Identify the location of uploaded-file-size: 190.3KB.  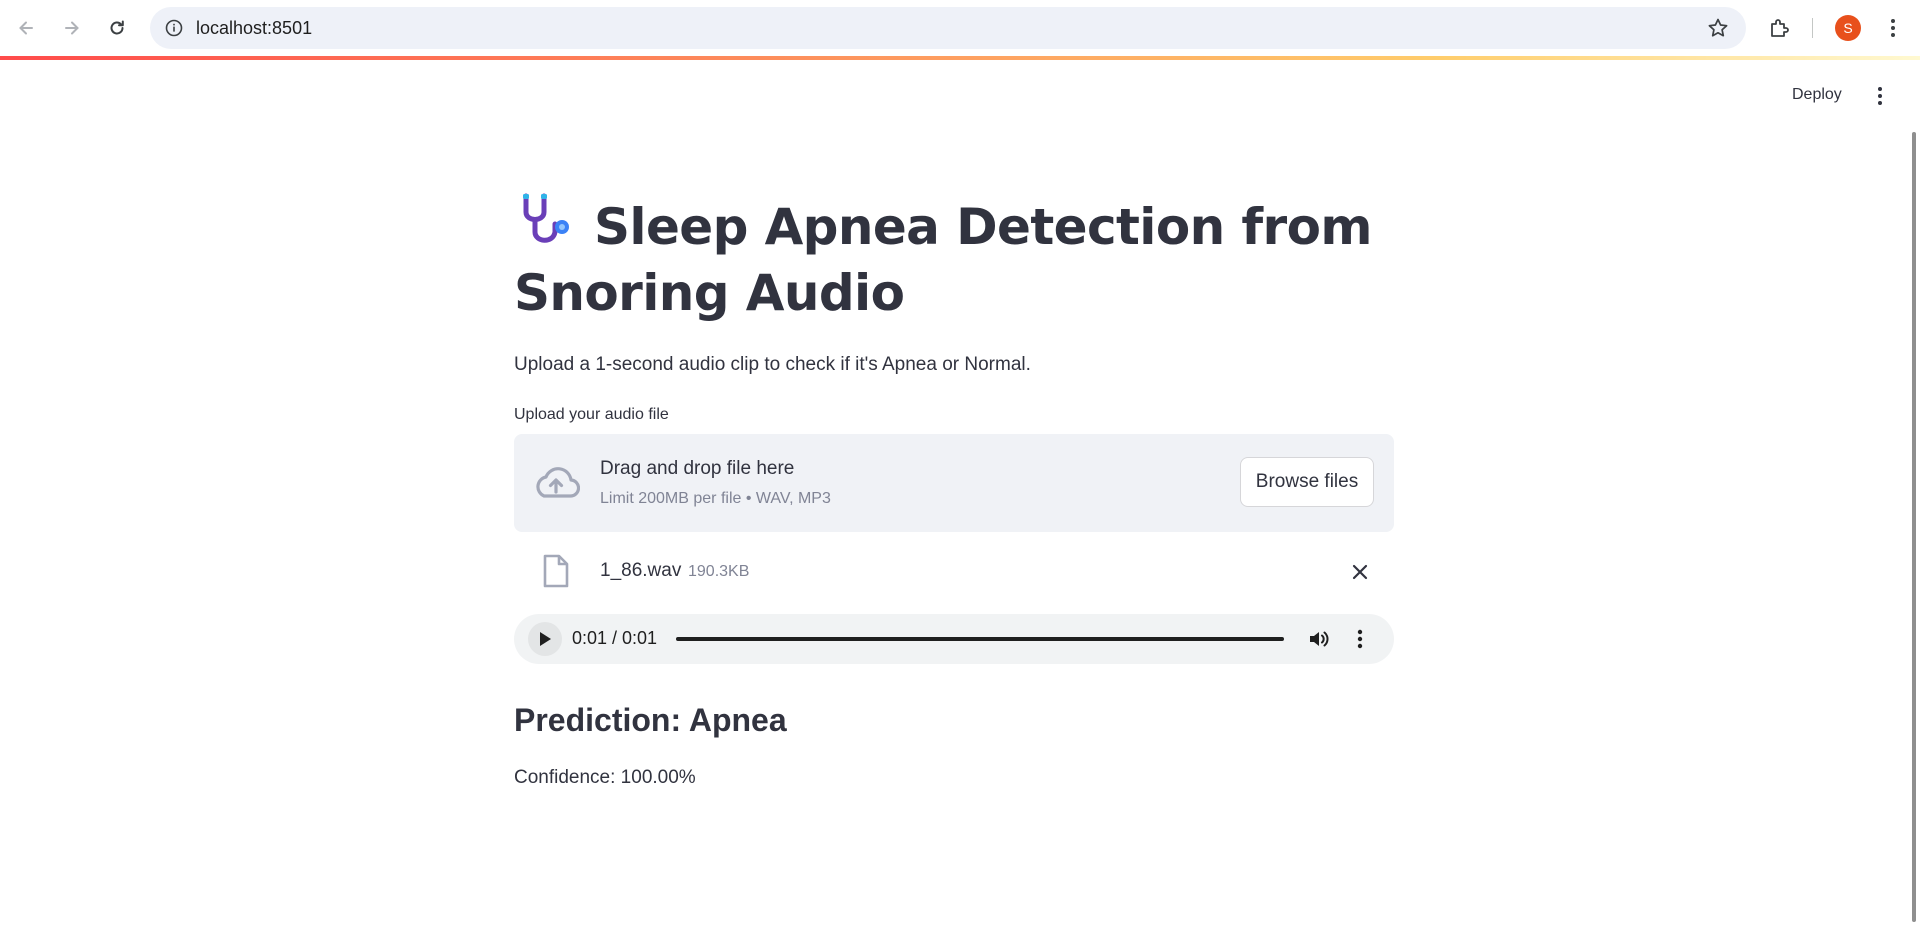
(719, 571).